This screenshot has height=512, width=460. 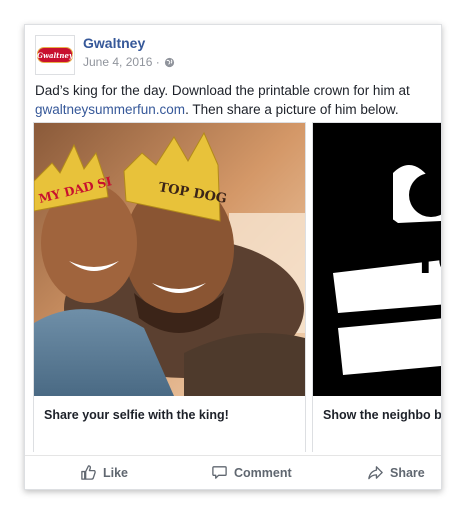 I want to click on share-label: Share, so click(x=407, y=472).